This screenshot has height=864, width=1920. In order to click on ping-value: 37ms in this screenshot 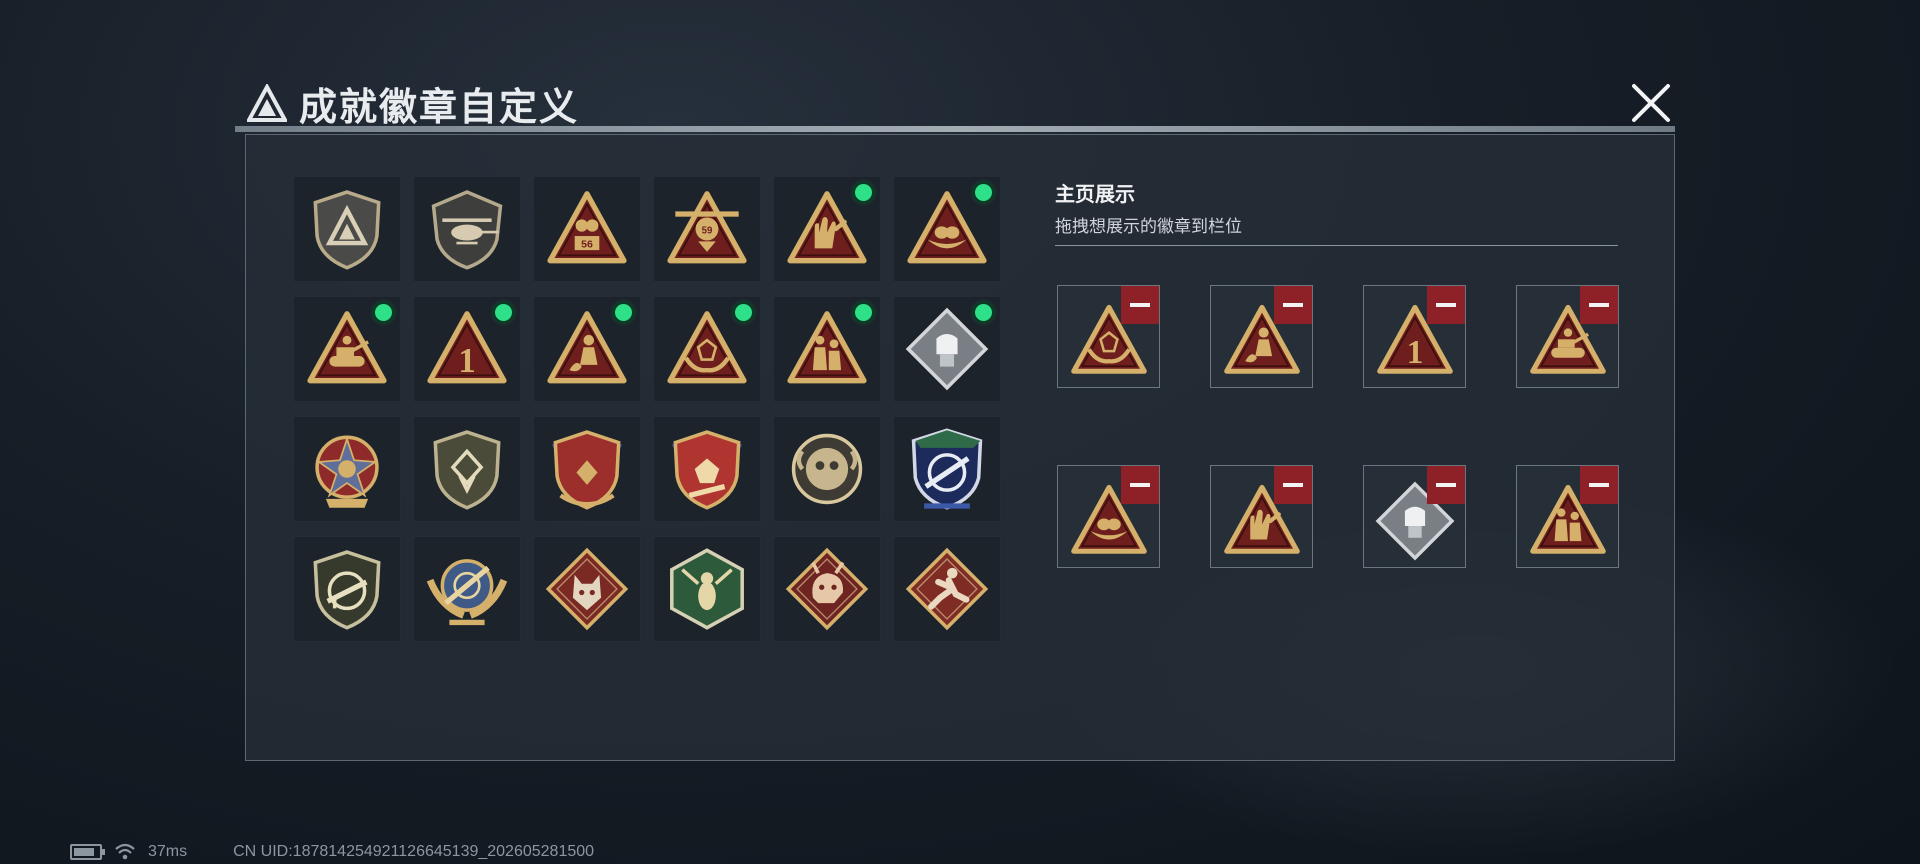, I will do `click(168, 851)`.